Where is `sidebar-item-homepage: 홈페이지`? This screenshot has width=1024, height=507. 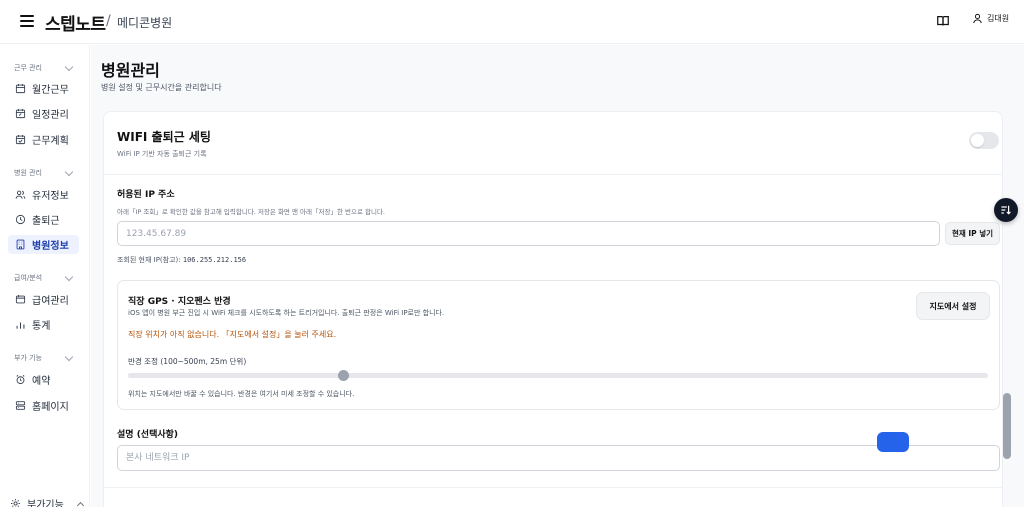
sidebar-item-homepage: 홈페이지 is located at coordinates (43, 405).